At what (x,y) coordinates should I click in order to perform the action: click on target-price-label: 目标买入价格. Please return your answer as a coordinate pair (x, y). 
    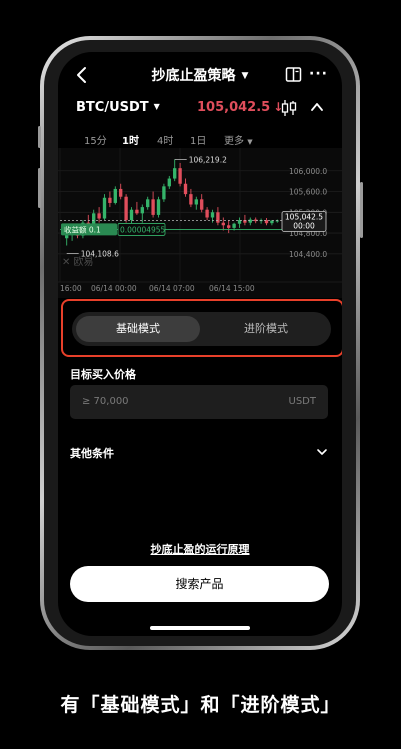
    Looking at the image, I should click on (103, 374).